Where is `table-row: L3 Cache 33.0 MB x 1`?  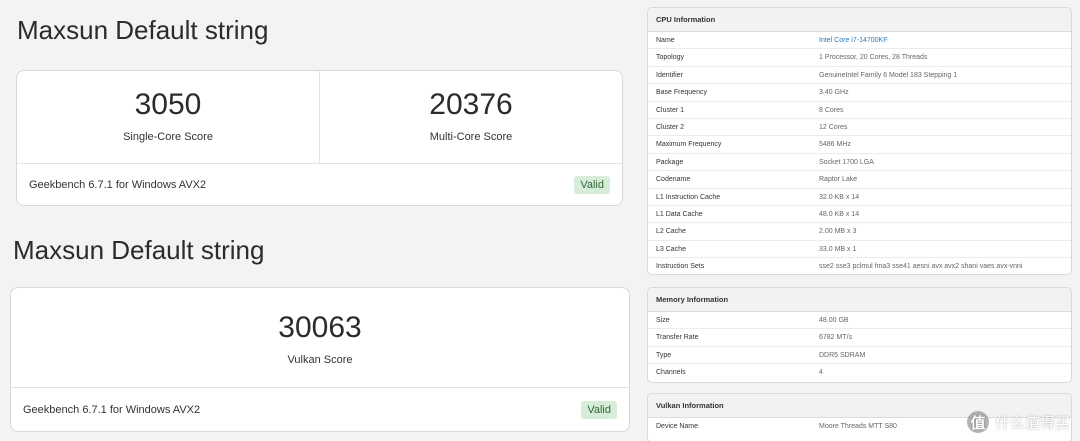
table-row: L3 Cache 33.0 MB x 1 is located at coordinates (859, 250).